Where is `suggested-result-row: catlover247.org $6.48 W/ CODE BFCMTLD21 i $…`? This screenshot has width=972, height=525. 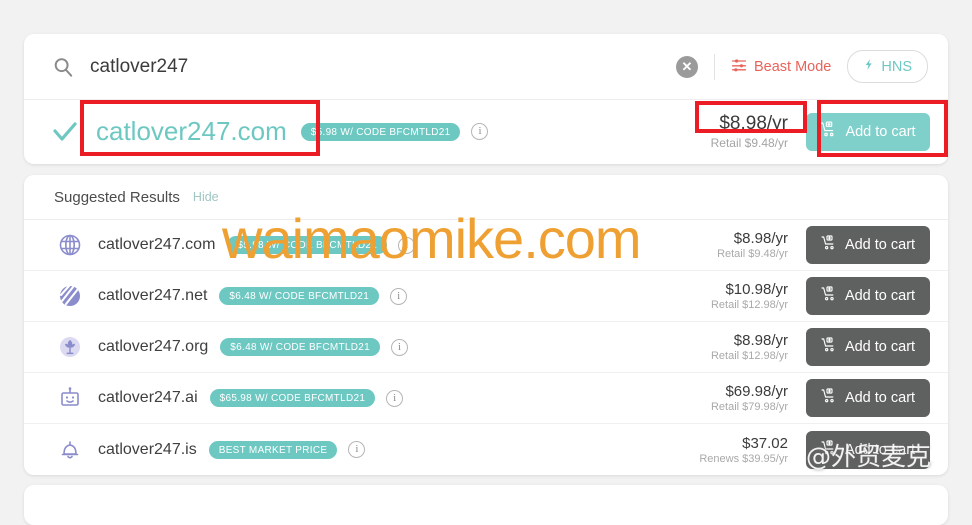
suggested-result-row: catlover247.org $6.48 W/ CODE BFCMTLD21 i $… is located at coordinates (486, 347).